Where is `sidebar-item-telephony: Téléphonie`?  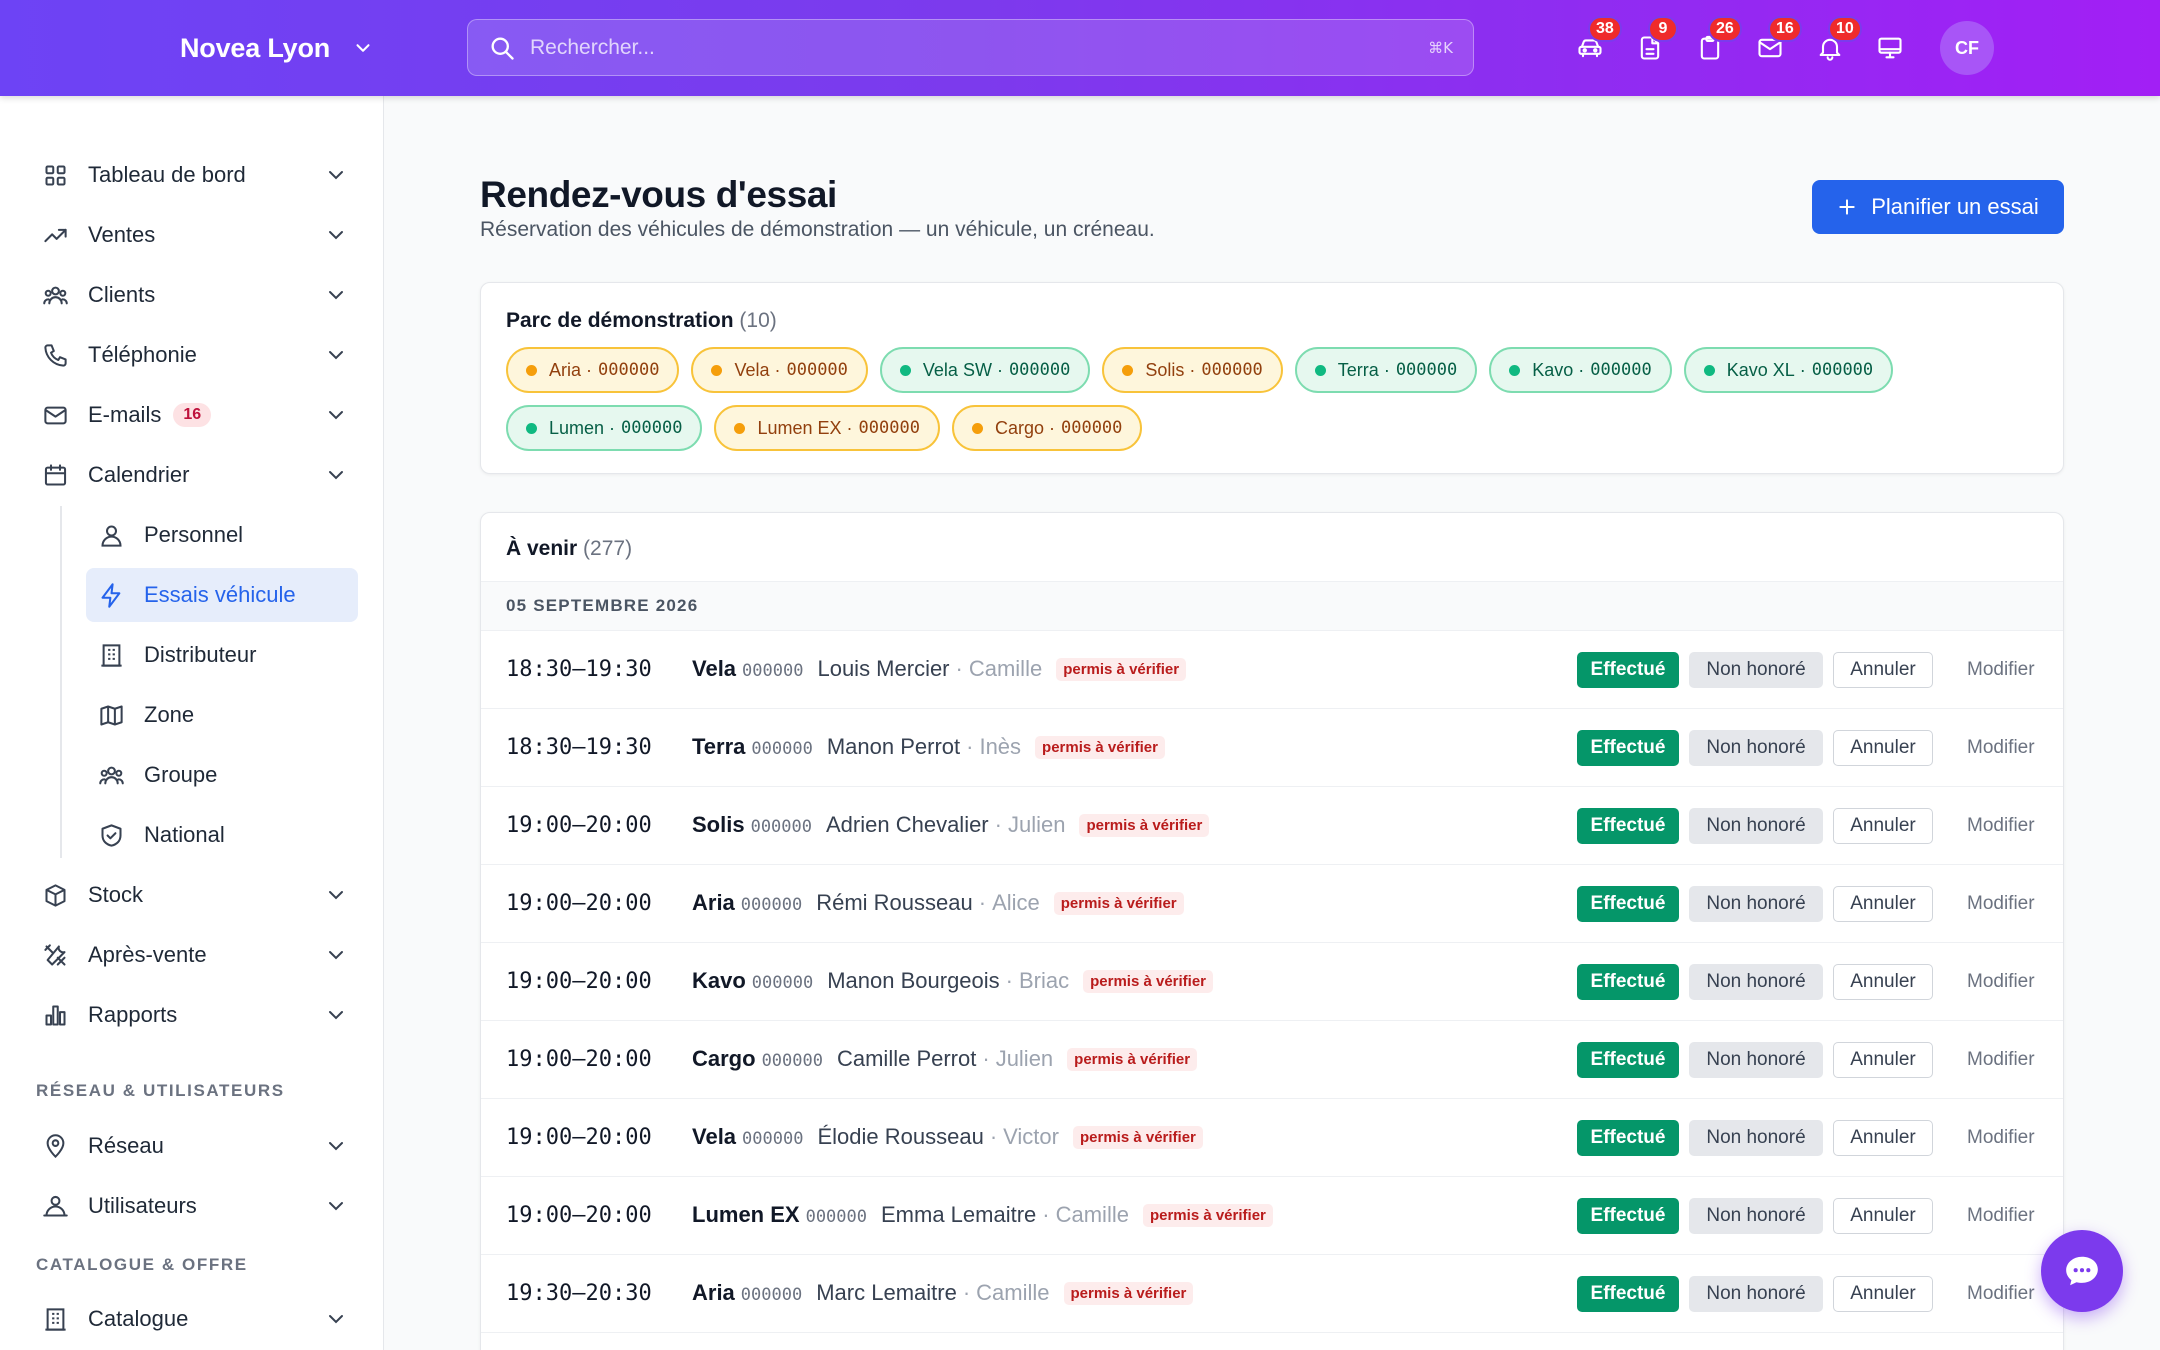 sidebar-item-telephony: Téléphonie is located at coordinates (195, 355).